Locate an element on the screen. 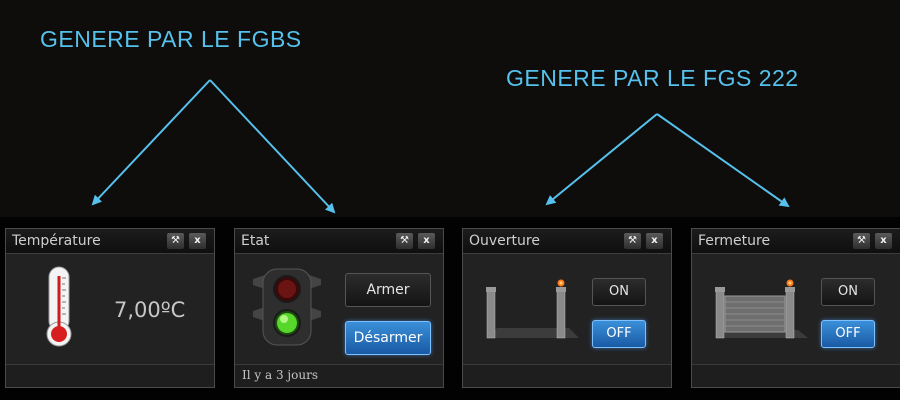 The image size is (900, 400). disarm-button: Désarmer is located at coordinates (388, 338).